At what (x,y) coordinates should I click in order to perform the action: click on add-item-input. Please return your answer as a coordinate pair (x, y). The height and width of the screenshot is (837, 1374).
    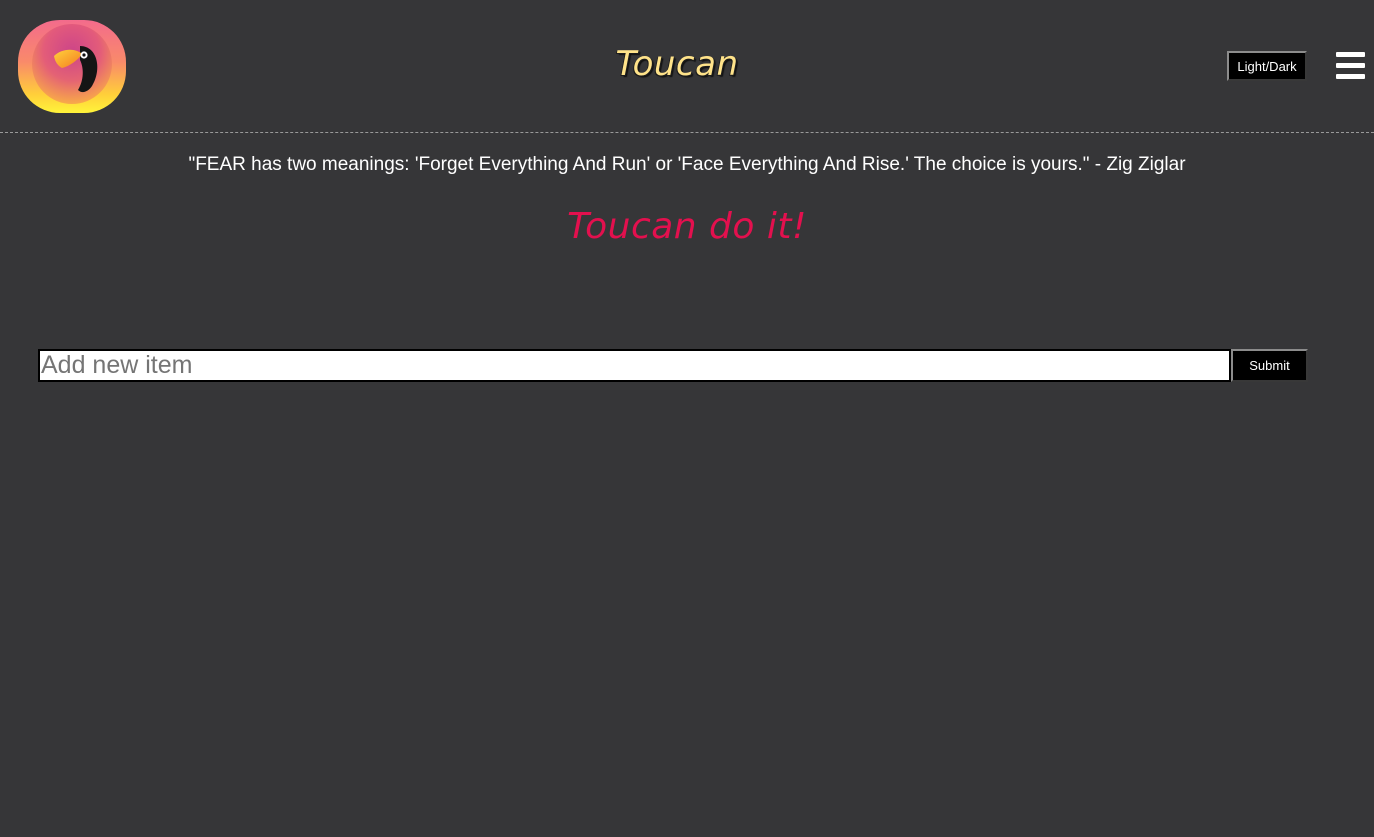
    Looking at the image, I should click on (634, 365).